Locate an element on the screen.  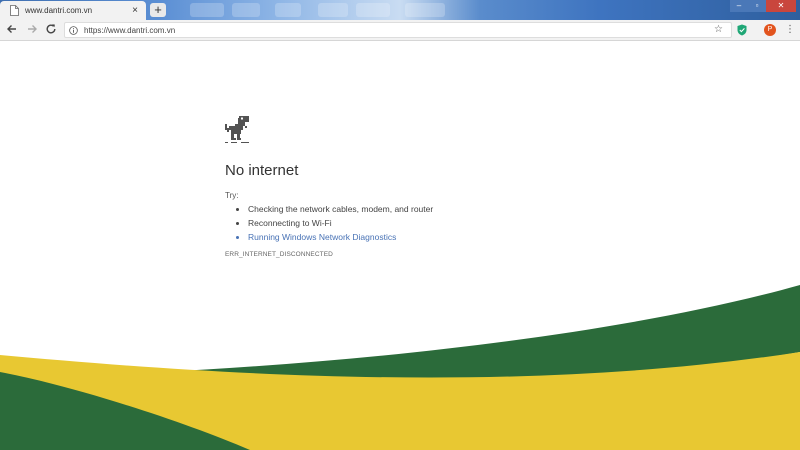
tab-title: www.dantri.com.vn is located at coordinates (59, 10).